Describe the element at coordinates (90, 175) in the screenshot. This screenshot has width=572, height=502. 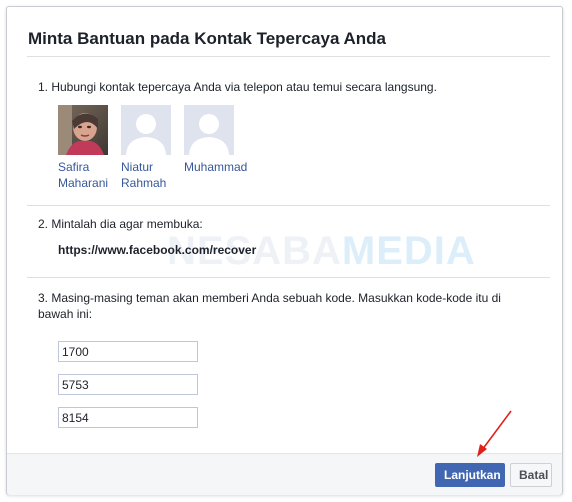
I see `contact-name: Safira Maharani` at that location.